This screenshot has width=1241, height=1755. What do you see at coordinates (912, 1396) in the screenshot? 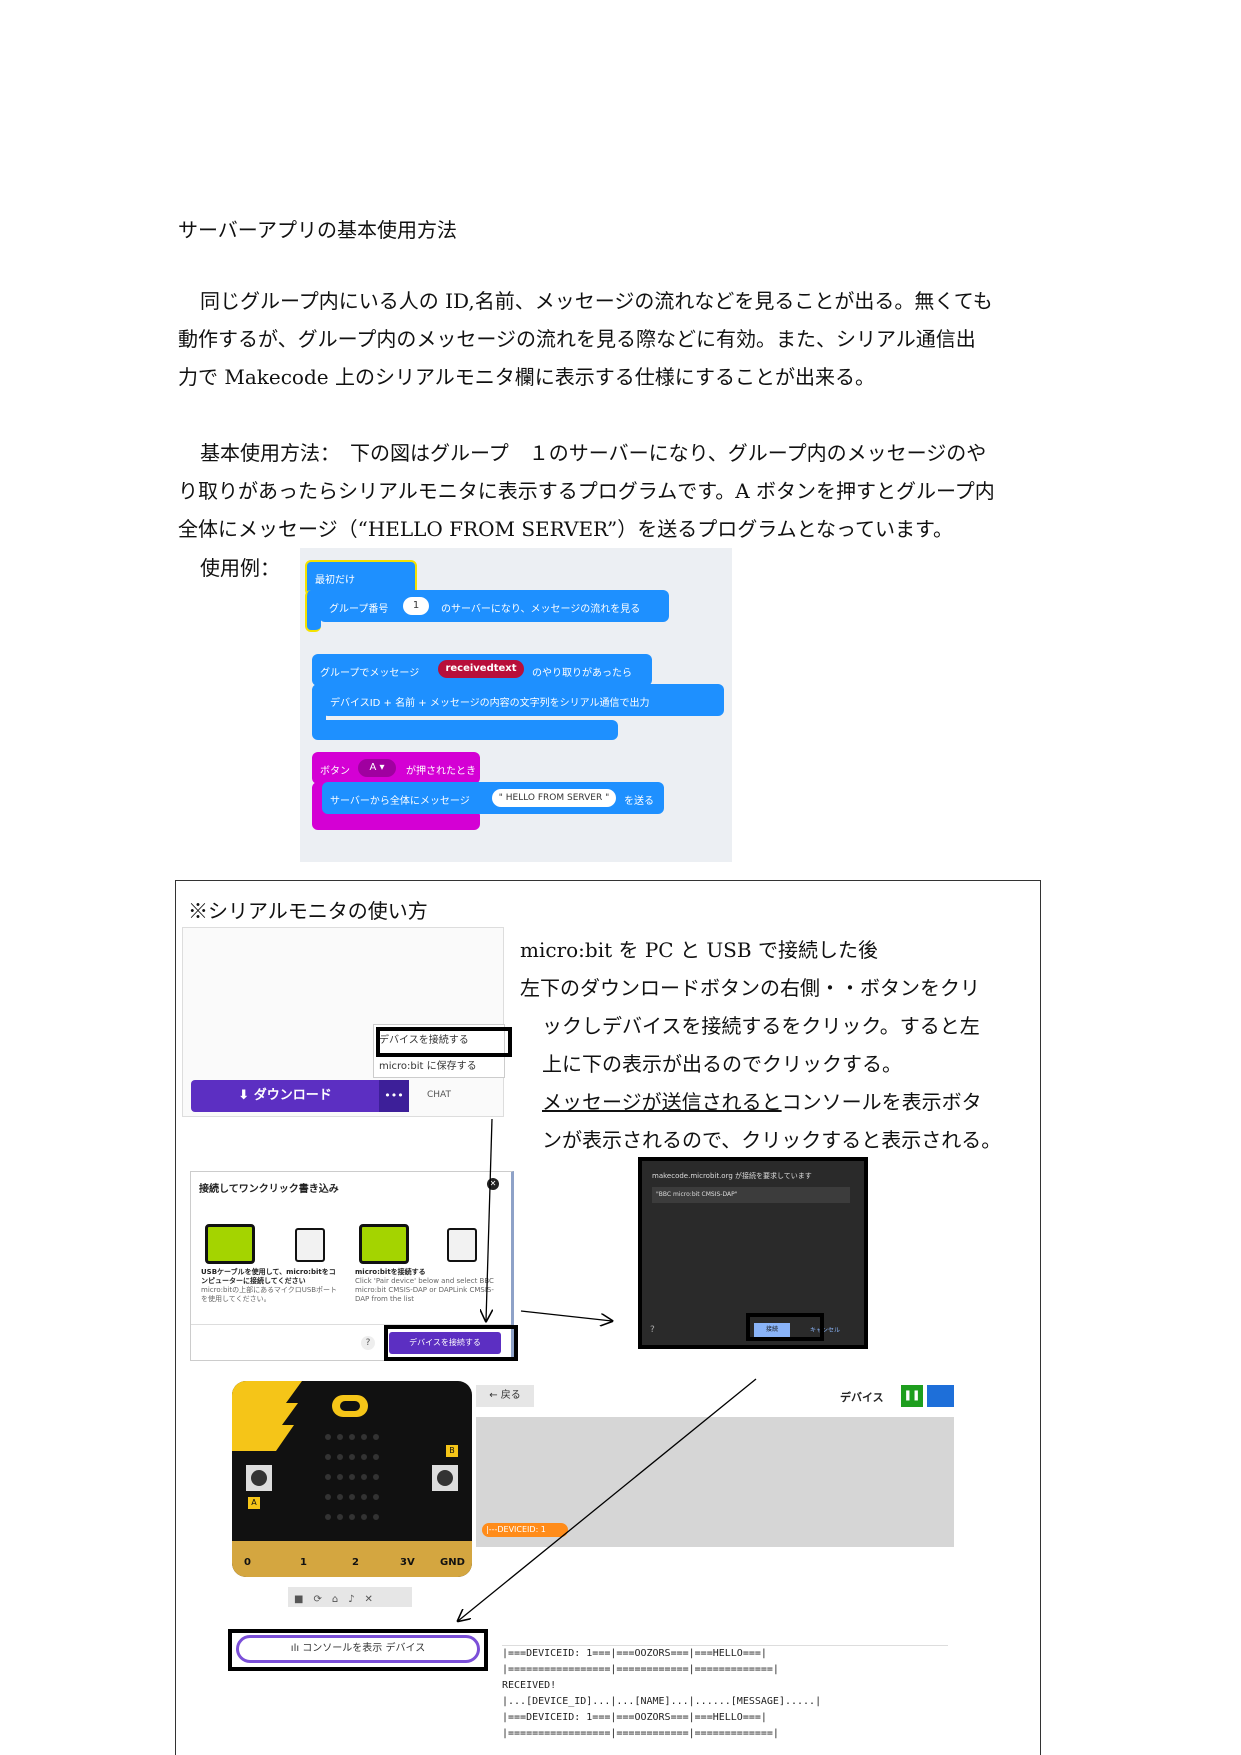
I see `pause-icon: ❚❚` at bounding box center [912, 1396].